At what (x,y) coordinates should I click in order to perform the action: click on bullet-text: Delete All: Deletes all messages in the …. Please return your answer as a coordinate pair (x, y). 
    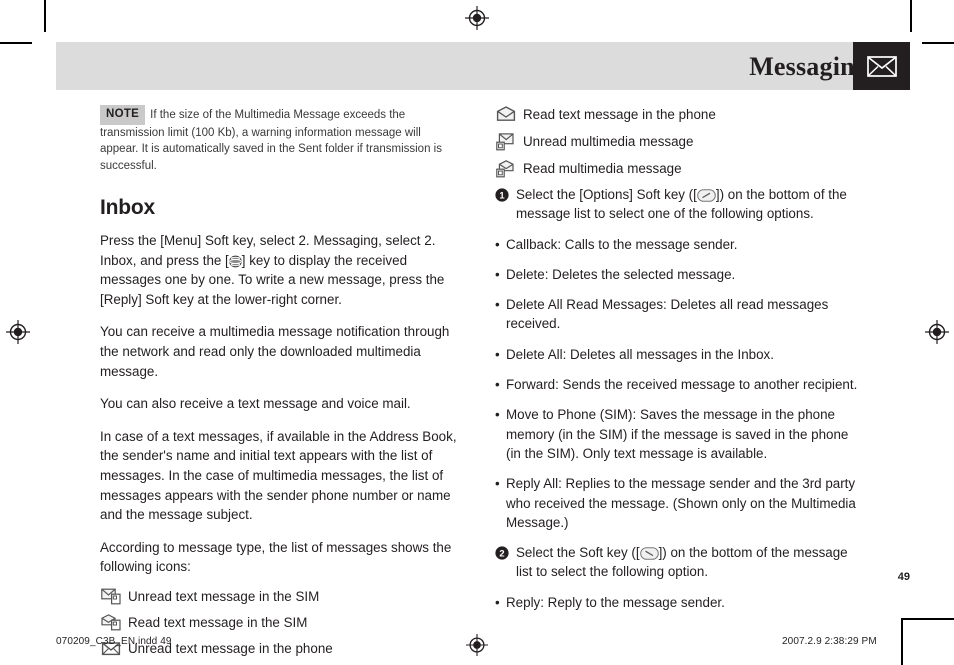
    Looking at the image, I should click on (640, 354).